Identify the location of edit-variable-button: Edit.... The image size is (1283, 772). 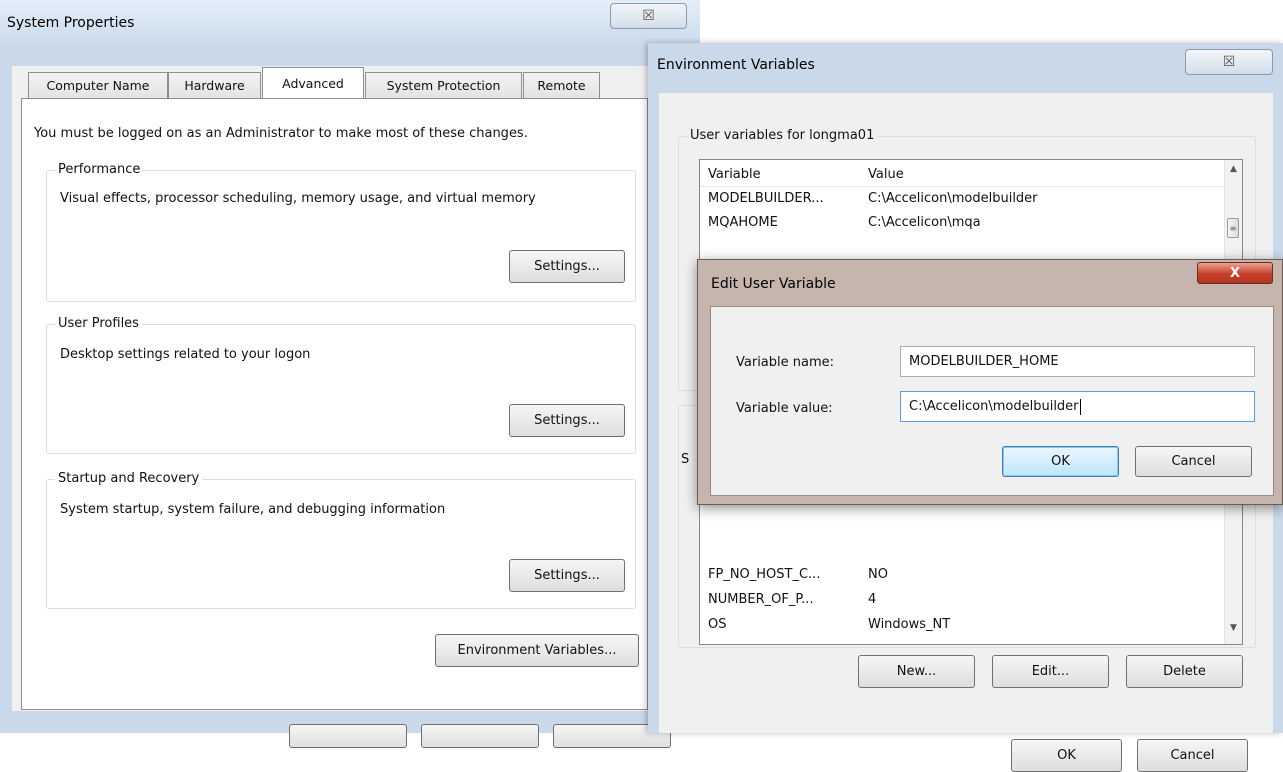
(1050, 671).